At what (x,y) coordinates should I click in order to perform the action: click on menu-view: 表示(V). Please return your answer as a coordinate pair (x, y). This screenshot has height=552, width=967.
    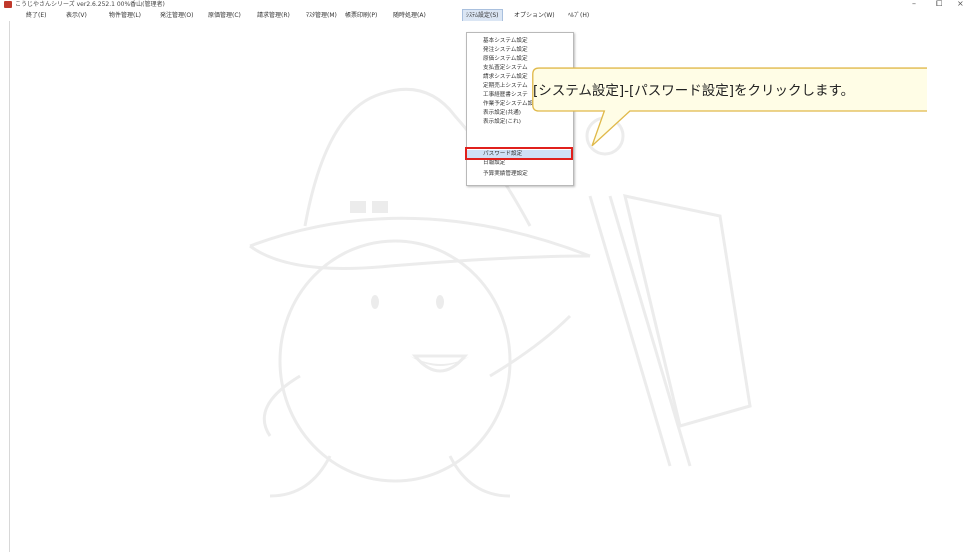
    Looking at the image, I should click on (76, 15).